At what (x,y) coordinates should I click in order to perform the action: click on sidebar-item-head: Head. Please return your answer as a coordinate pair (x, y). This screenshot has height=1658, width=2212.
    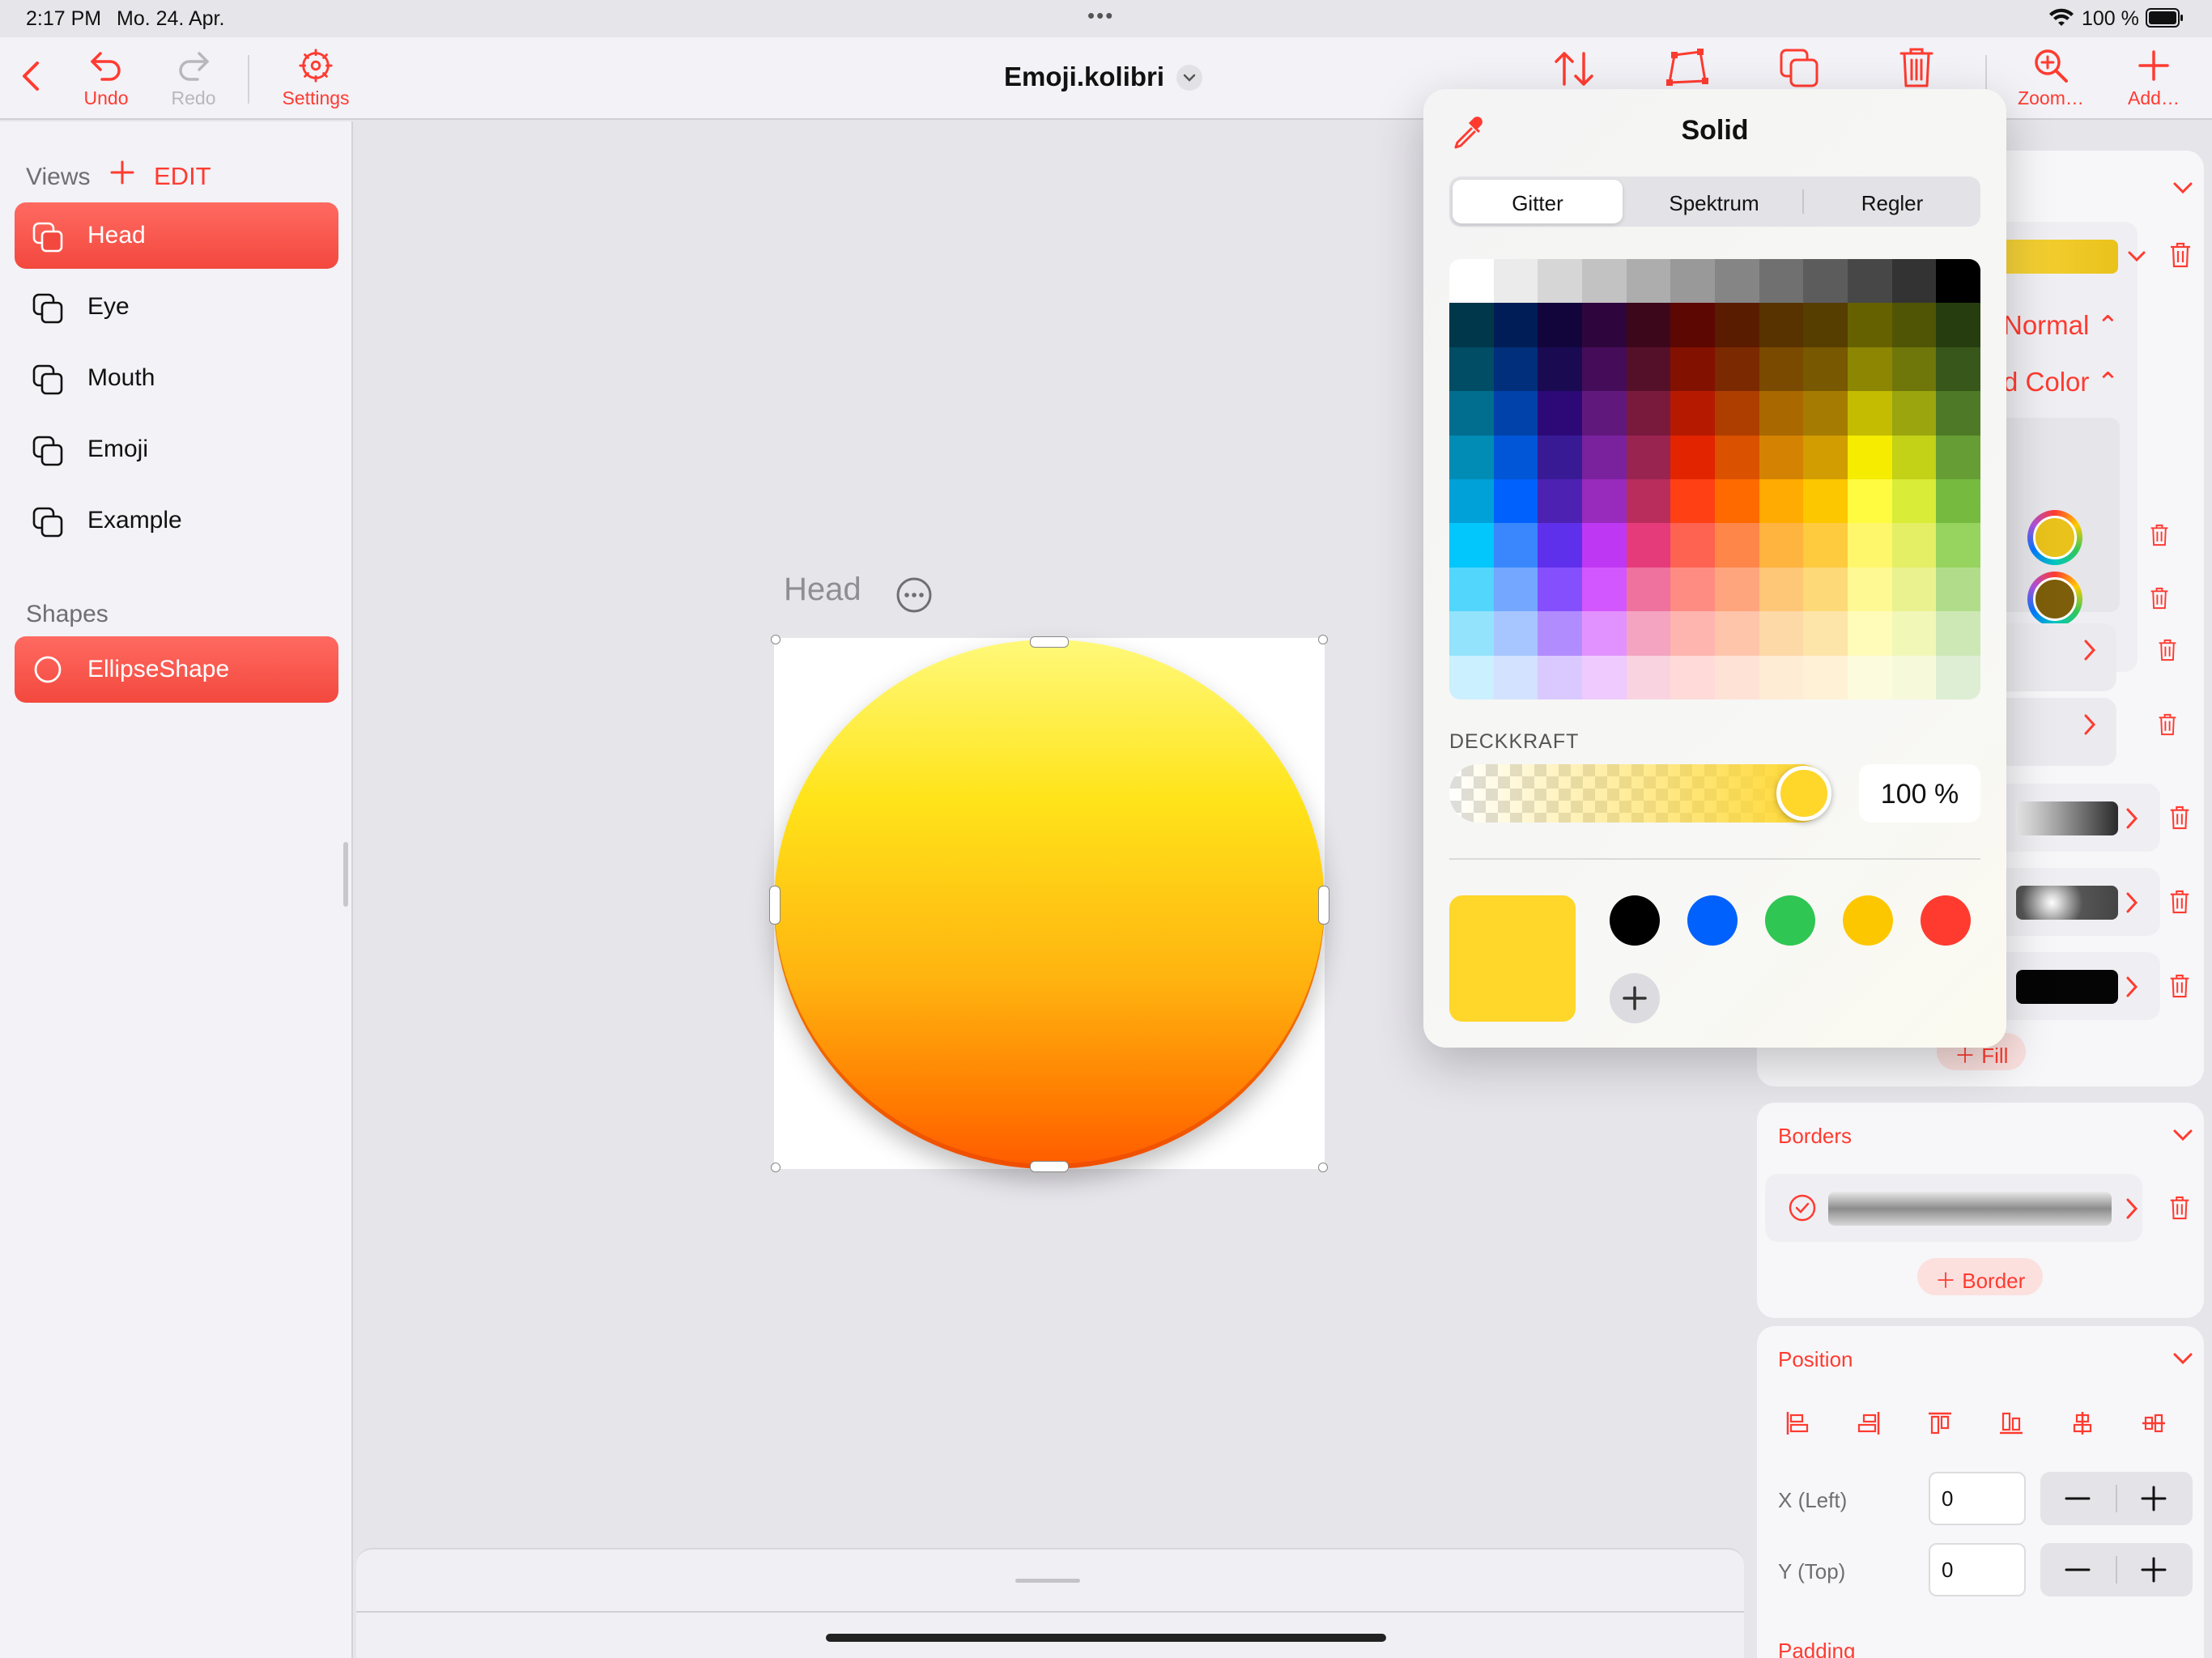
    Looking at the image, I should click on (177, 235).